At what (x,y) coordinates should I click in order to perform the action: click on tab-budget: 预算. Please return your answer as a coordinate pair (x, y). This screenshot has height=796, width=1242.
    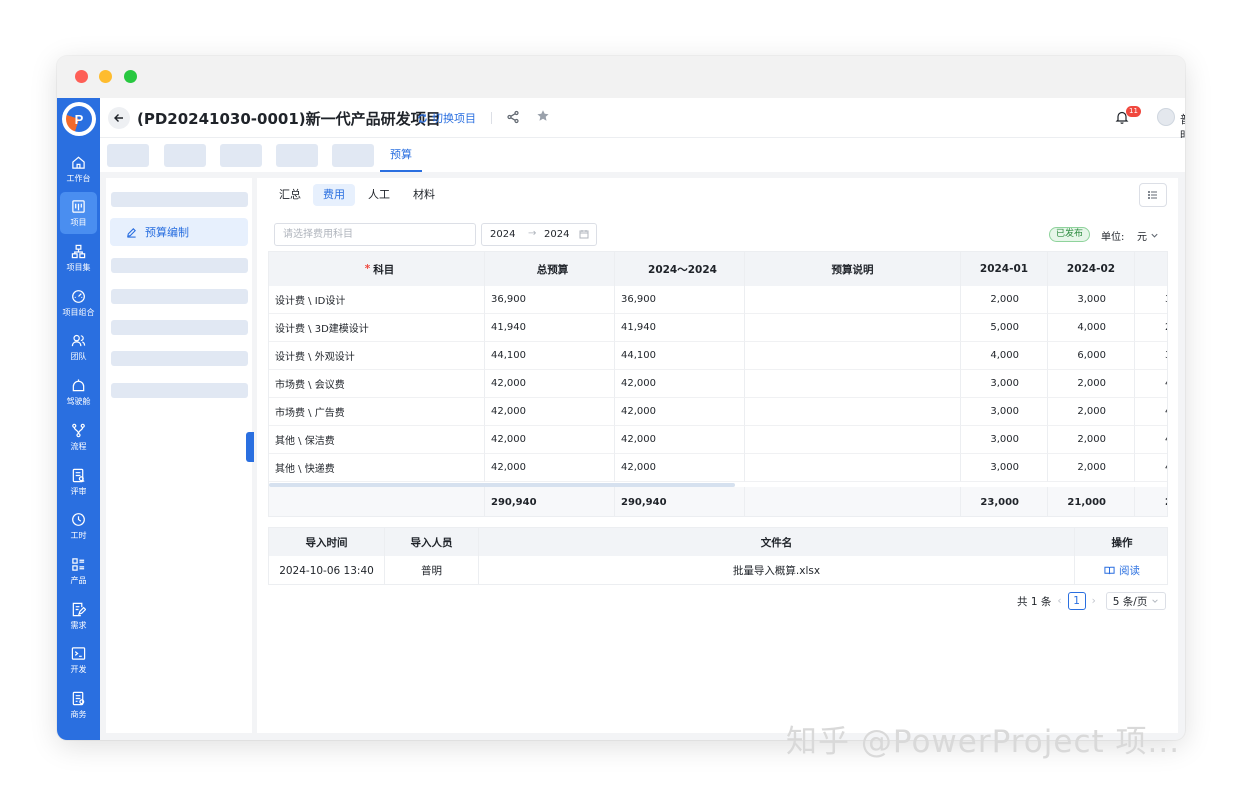
    Looking at the image, I should click on (401, 155).